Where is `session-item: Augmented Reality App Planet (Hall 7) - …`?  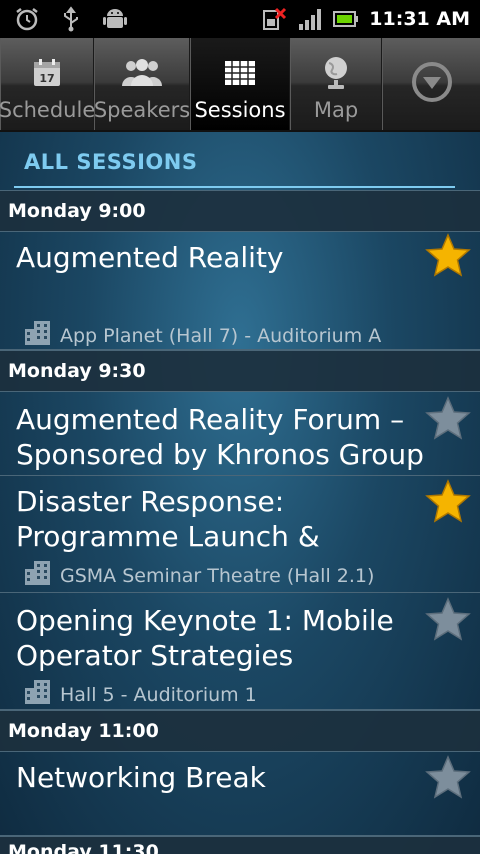
session-item: Augmented Reality App Planet (Hall 7) - … is located at coordinates (240, 291).